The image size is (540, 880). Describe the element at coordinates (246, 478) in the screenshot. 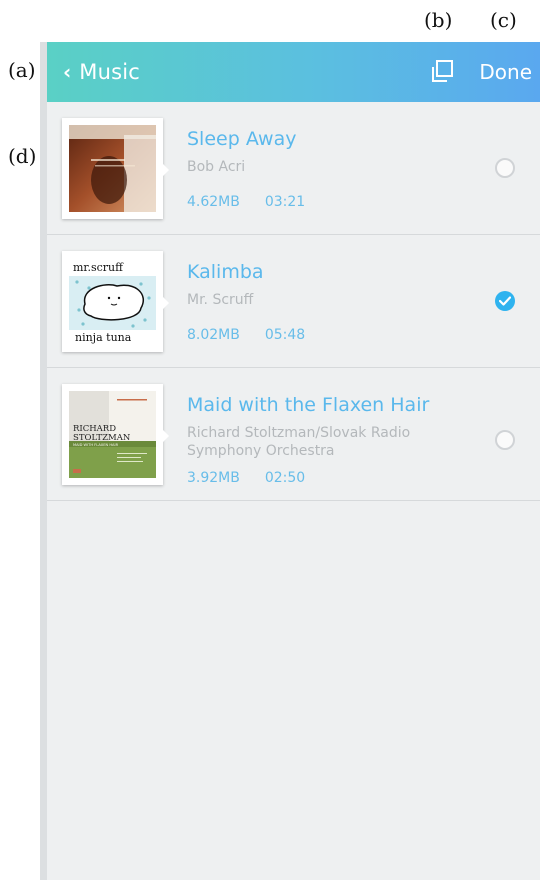

I see `track-meta: 3.92MB 02:50` at that location.